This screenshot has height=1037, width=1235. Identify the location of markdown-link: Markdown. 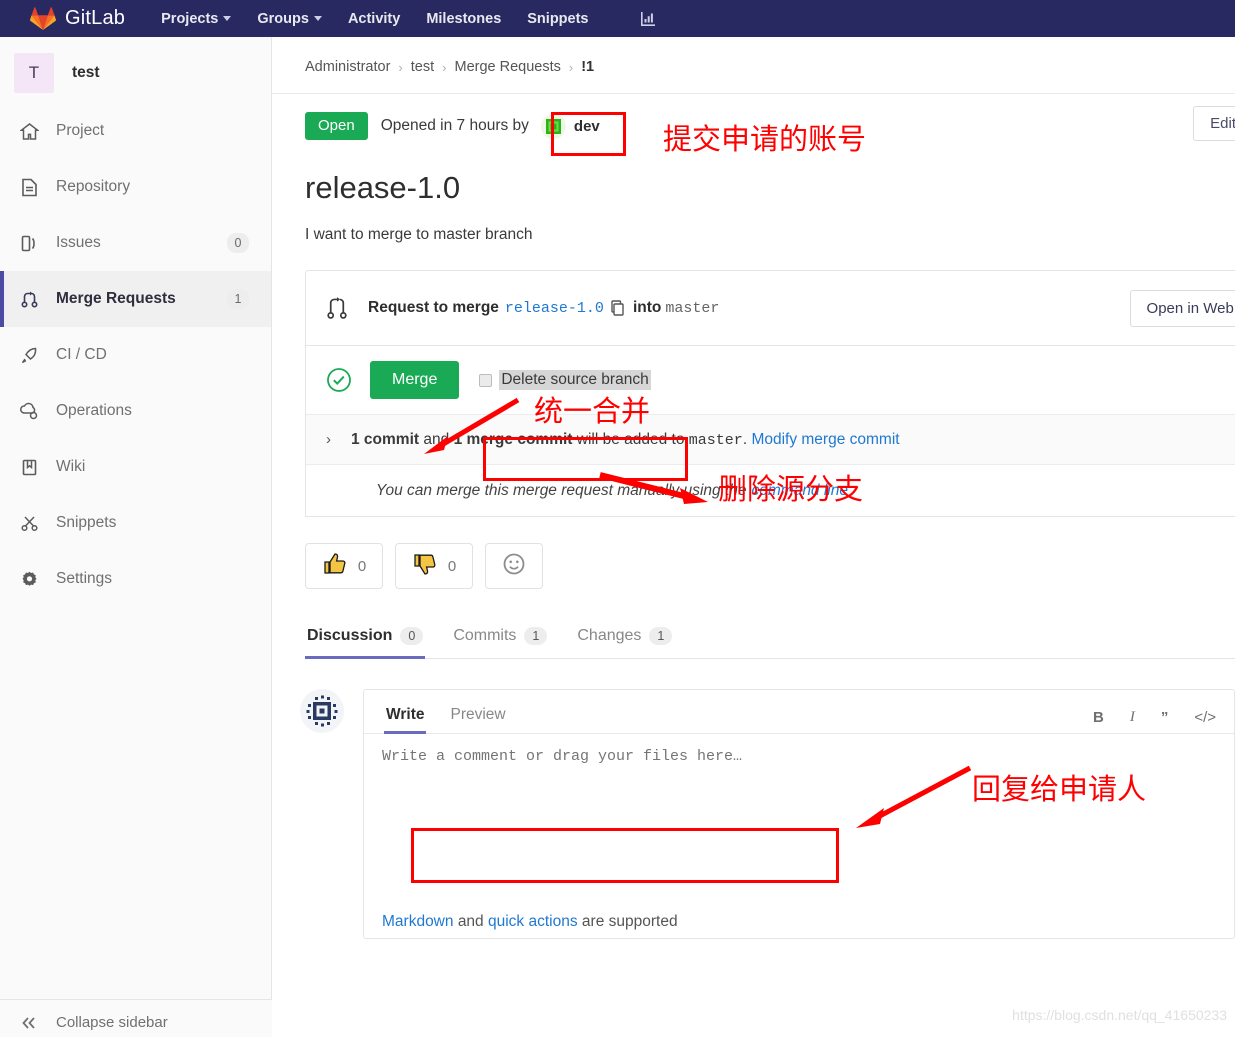
(418, 921).